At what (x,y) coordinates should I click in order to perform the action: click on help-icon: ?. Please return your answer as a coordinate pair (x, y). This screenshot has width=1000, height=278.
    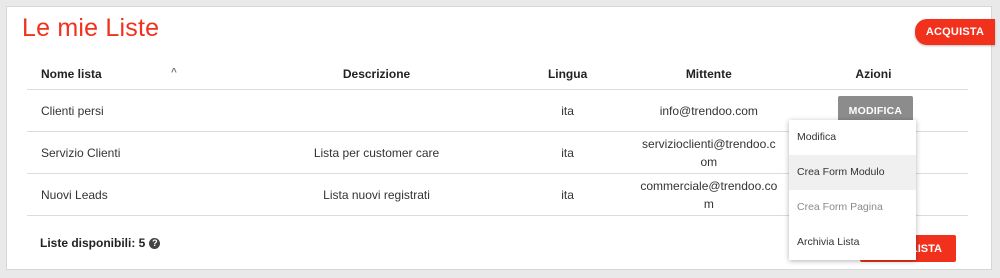
    Looking at the image, I should click on (155, 243).